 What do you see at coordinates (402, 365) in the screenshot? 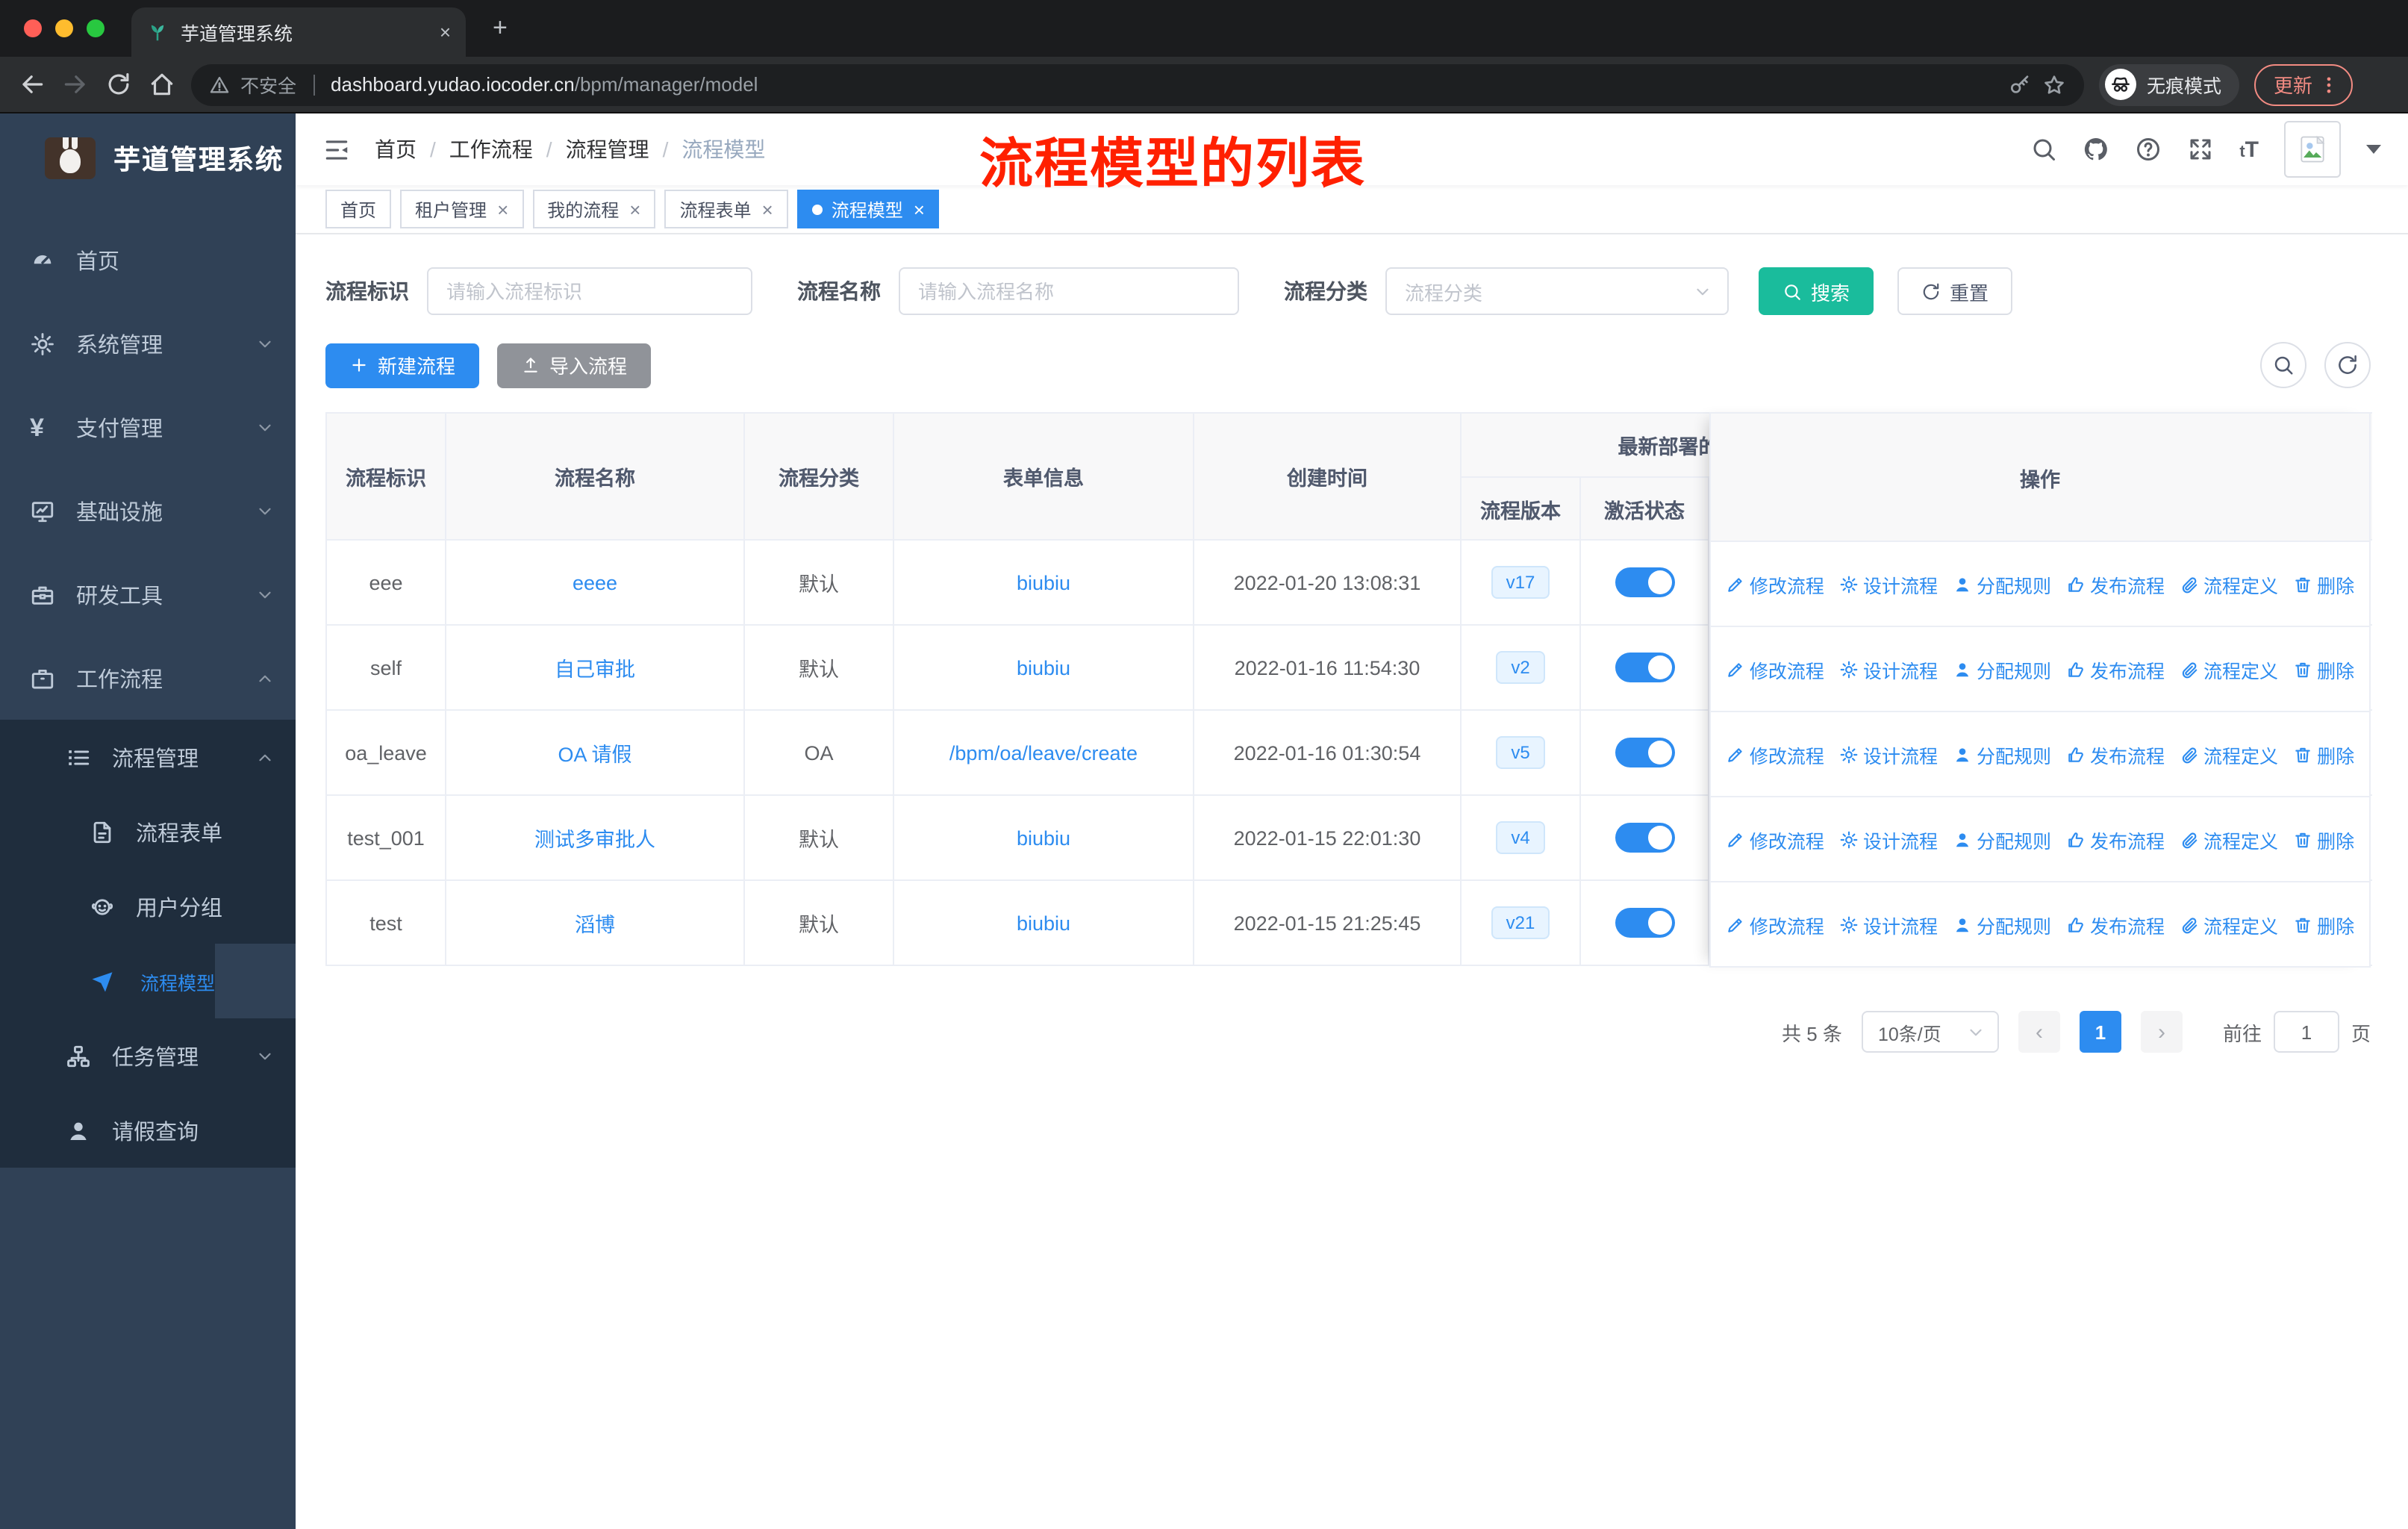
I see `create-process-button: 新建流程` at bounding box center [402, 365].